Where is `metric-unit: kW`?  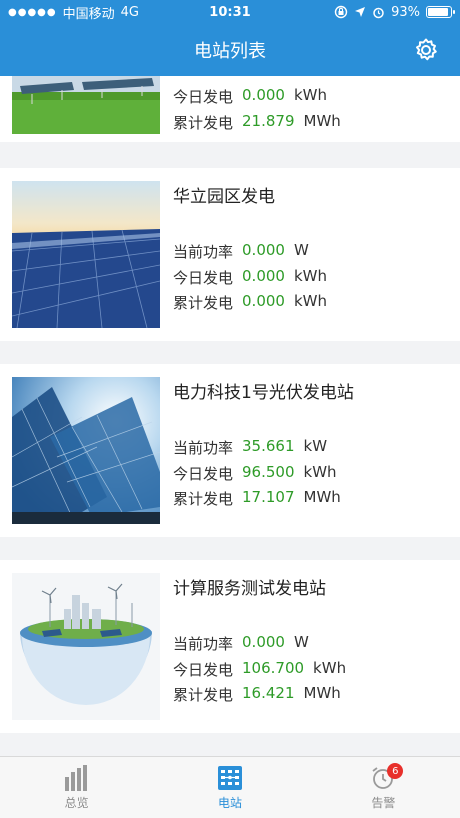 metric-unit: kW is located at coordinates (315, 446).